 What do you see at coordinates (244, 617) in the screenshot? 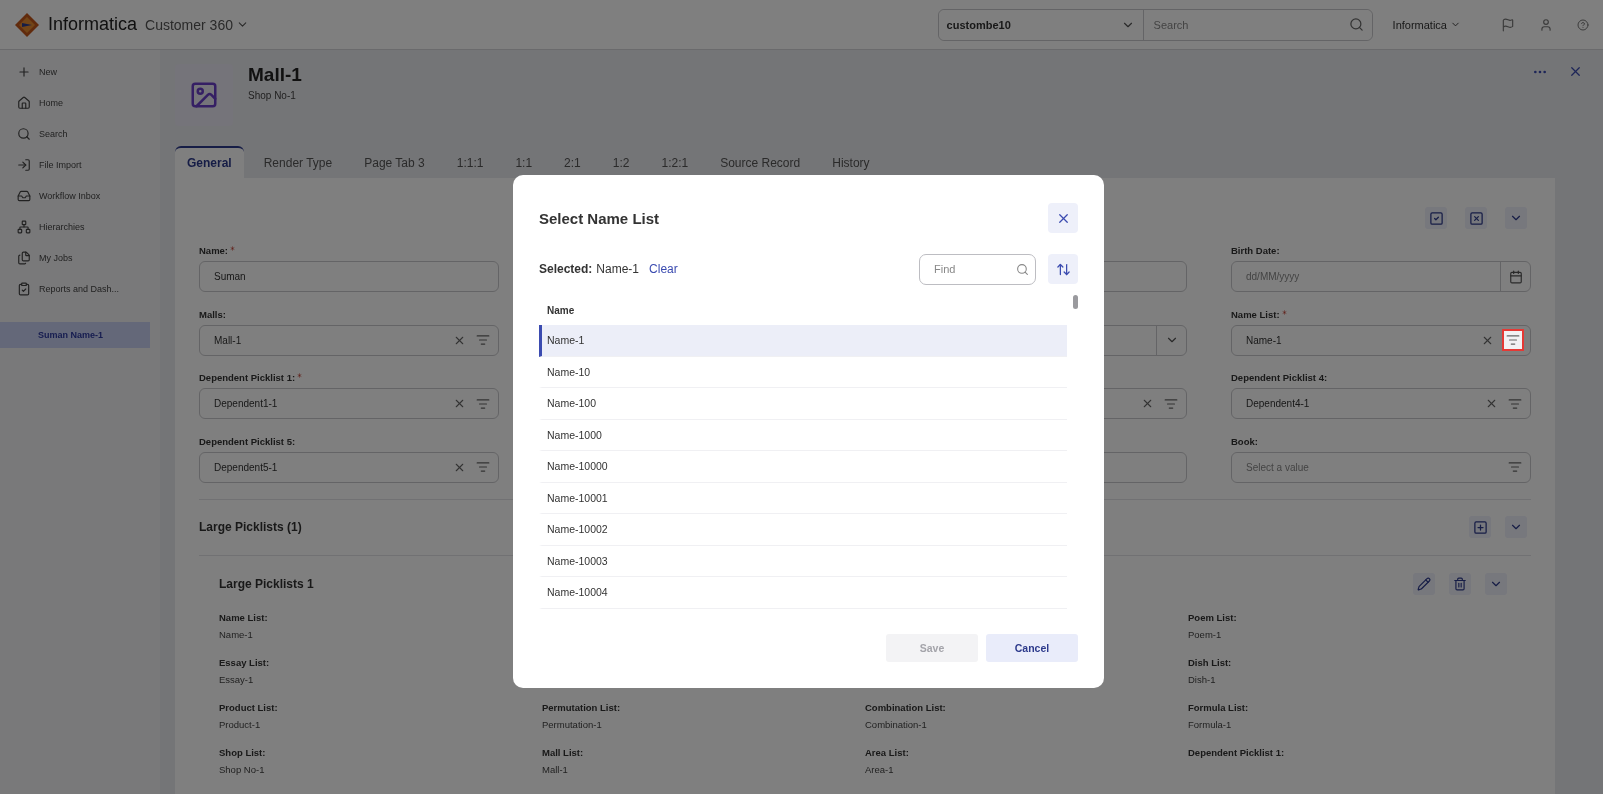
I see `detail-label: Name List:` at bounding box center [244, 617].